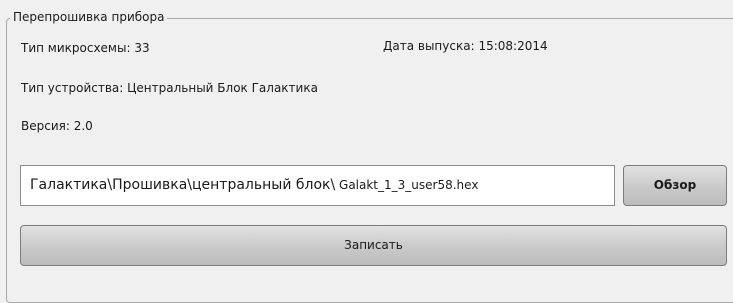  I want to click on release-date-label: Дата выпуска: 15:08:2014, so click(465, 46).